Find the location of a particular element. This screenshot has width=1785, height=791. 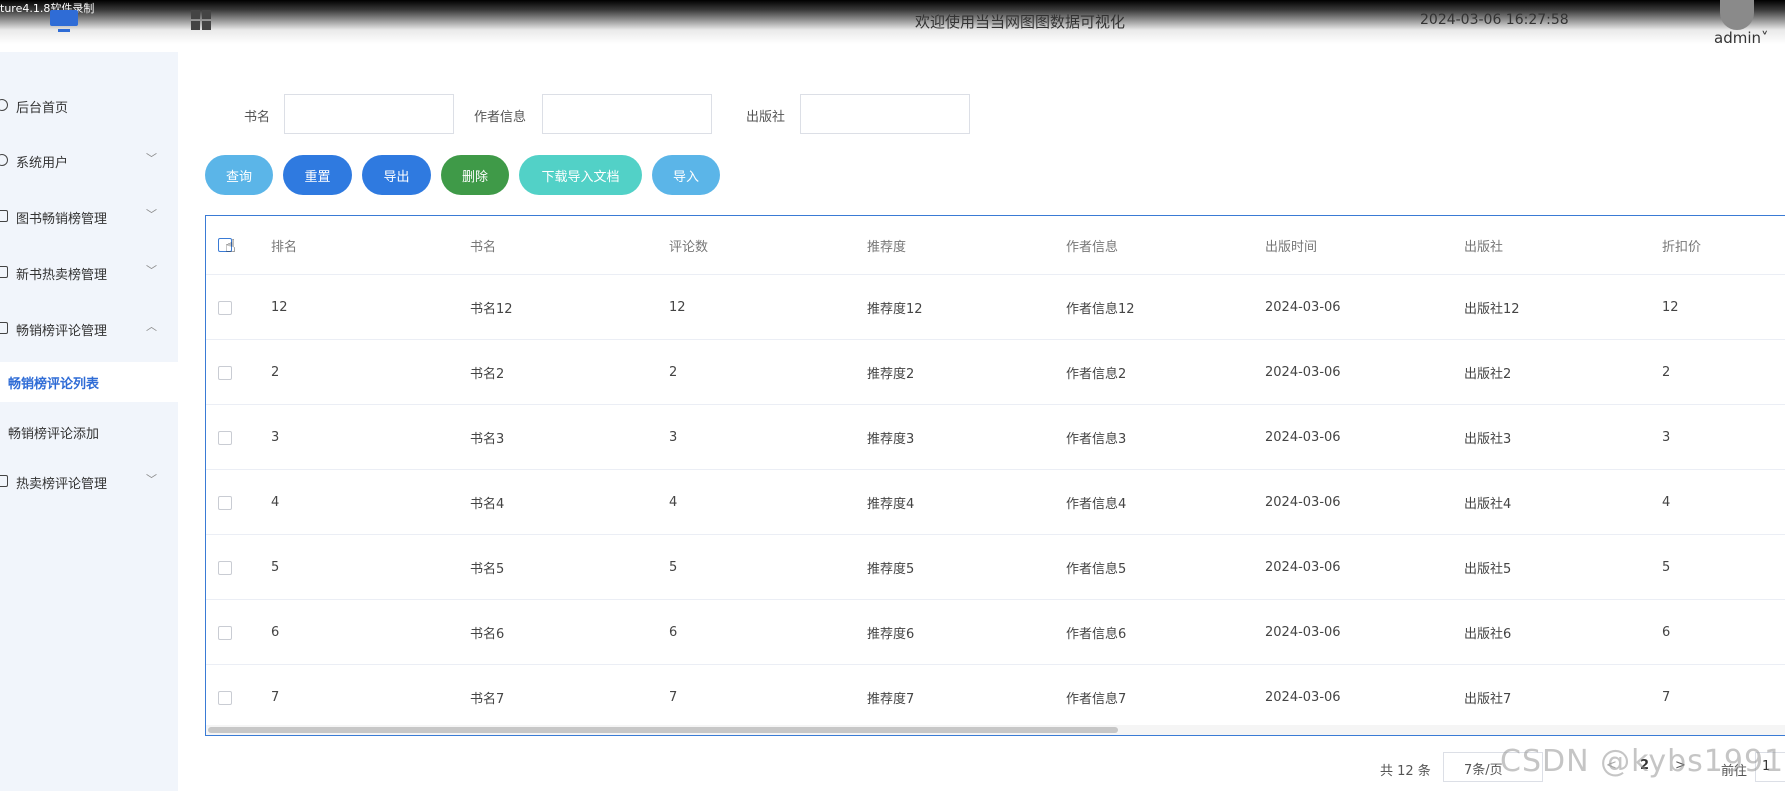

sidebar-item-new-hot-books: 新书热卖榜管理 ﹀ is located at coordinates (89, 273).